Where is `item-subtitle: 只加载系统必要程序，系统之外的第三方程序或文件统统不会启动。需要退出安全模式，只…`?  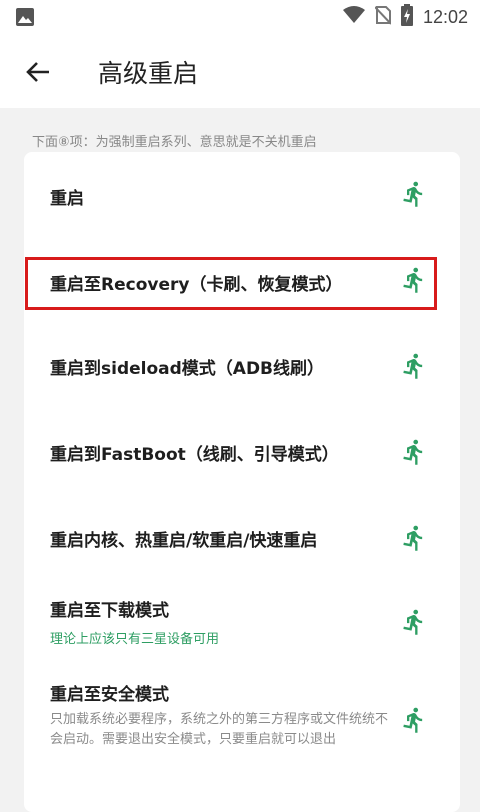 item-subtitle: 只加载系统必要程序，系统之外的第三方程序或文件统统不会启动。需要退出安全模式，只… is located at coordinates (219, 729).